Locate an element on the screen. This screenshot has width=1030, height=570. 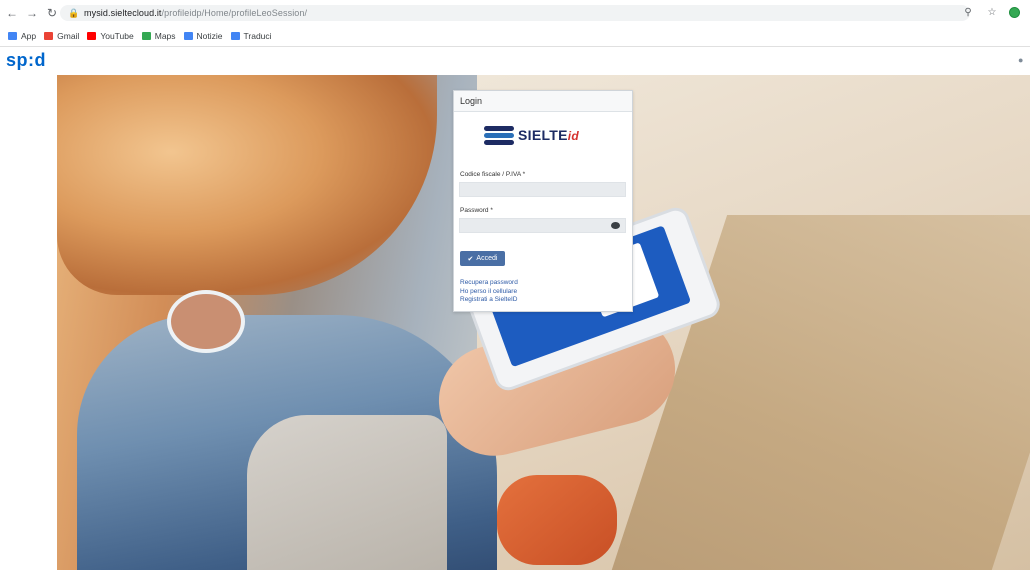
zoom-icon: ⚲ is located at coordinates (968, 12).